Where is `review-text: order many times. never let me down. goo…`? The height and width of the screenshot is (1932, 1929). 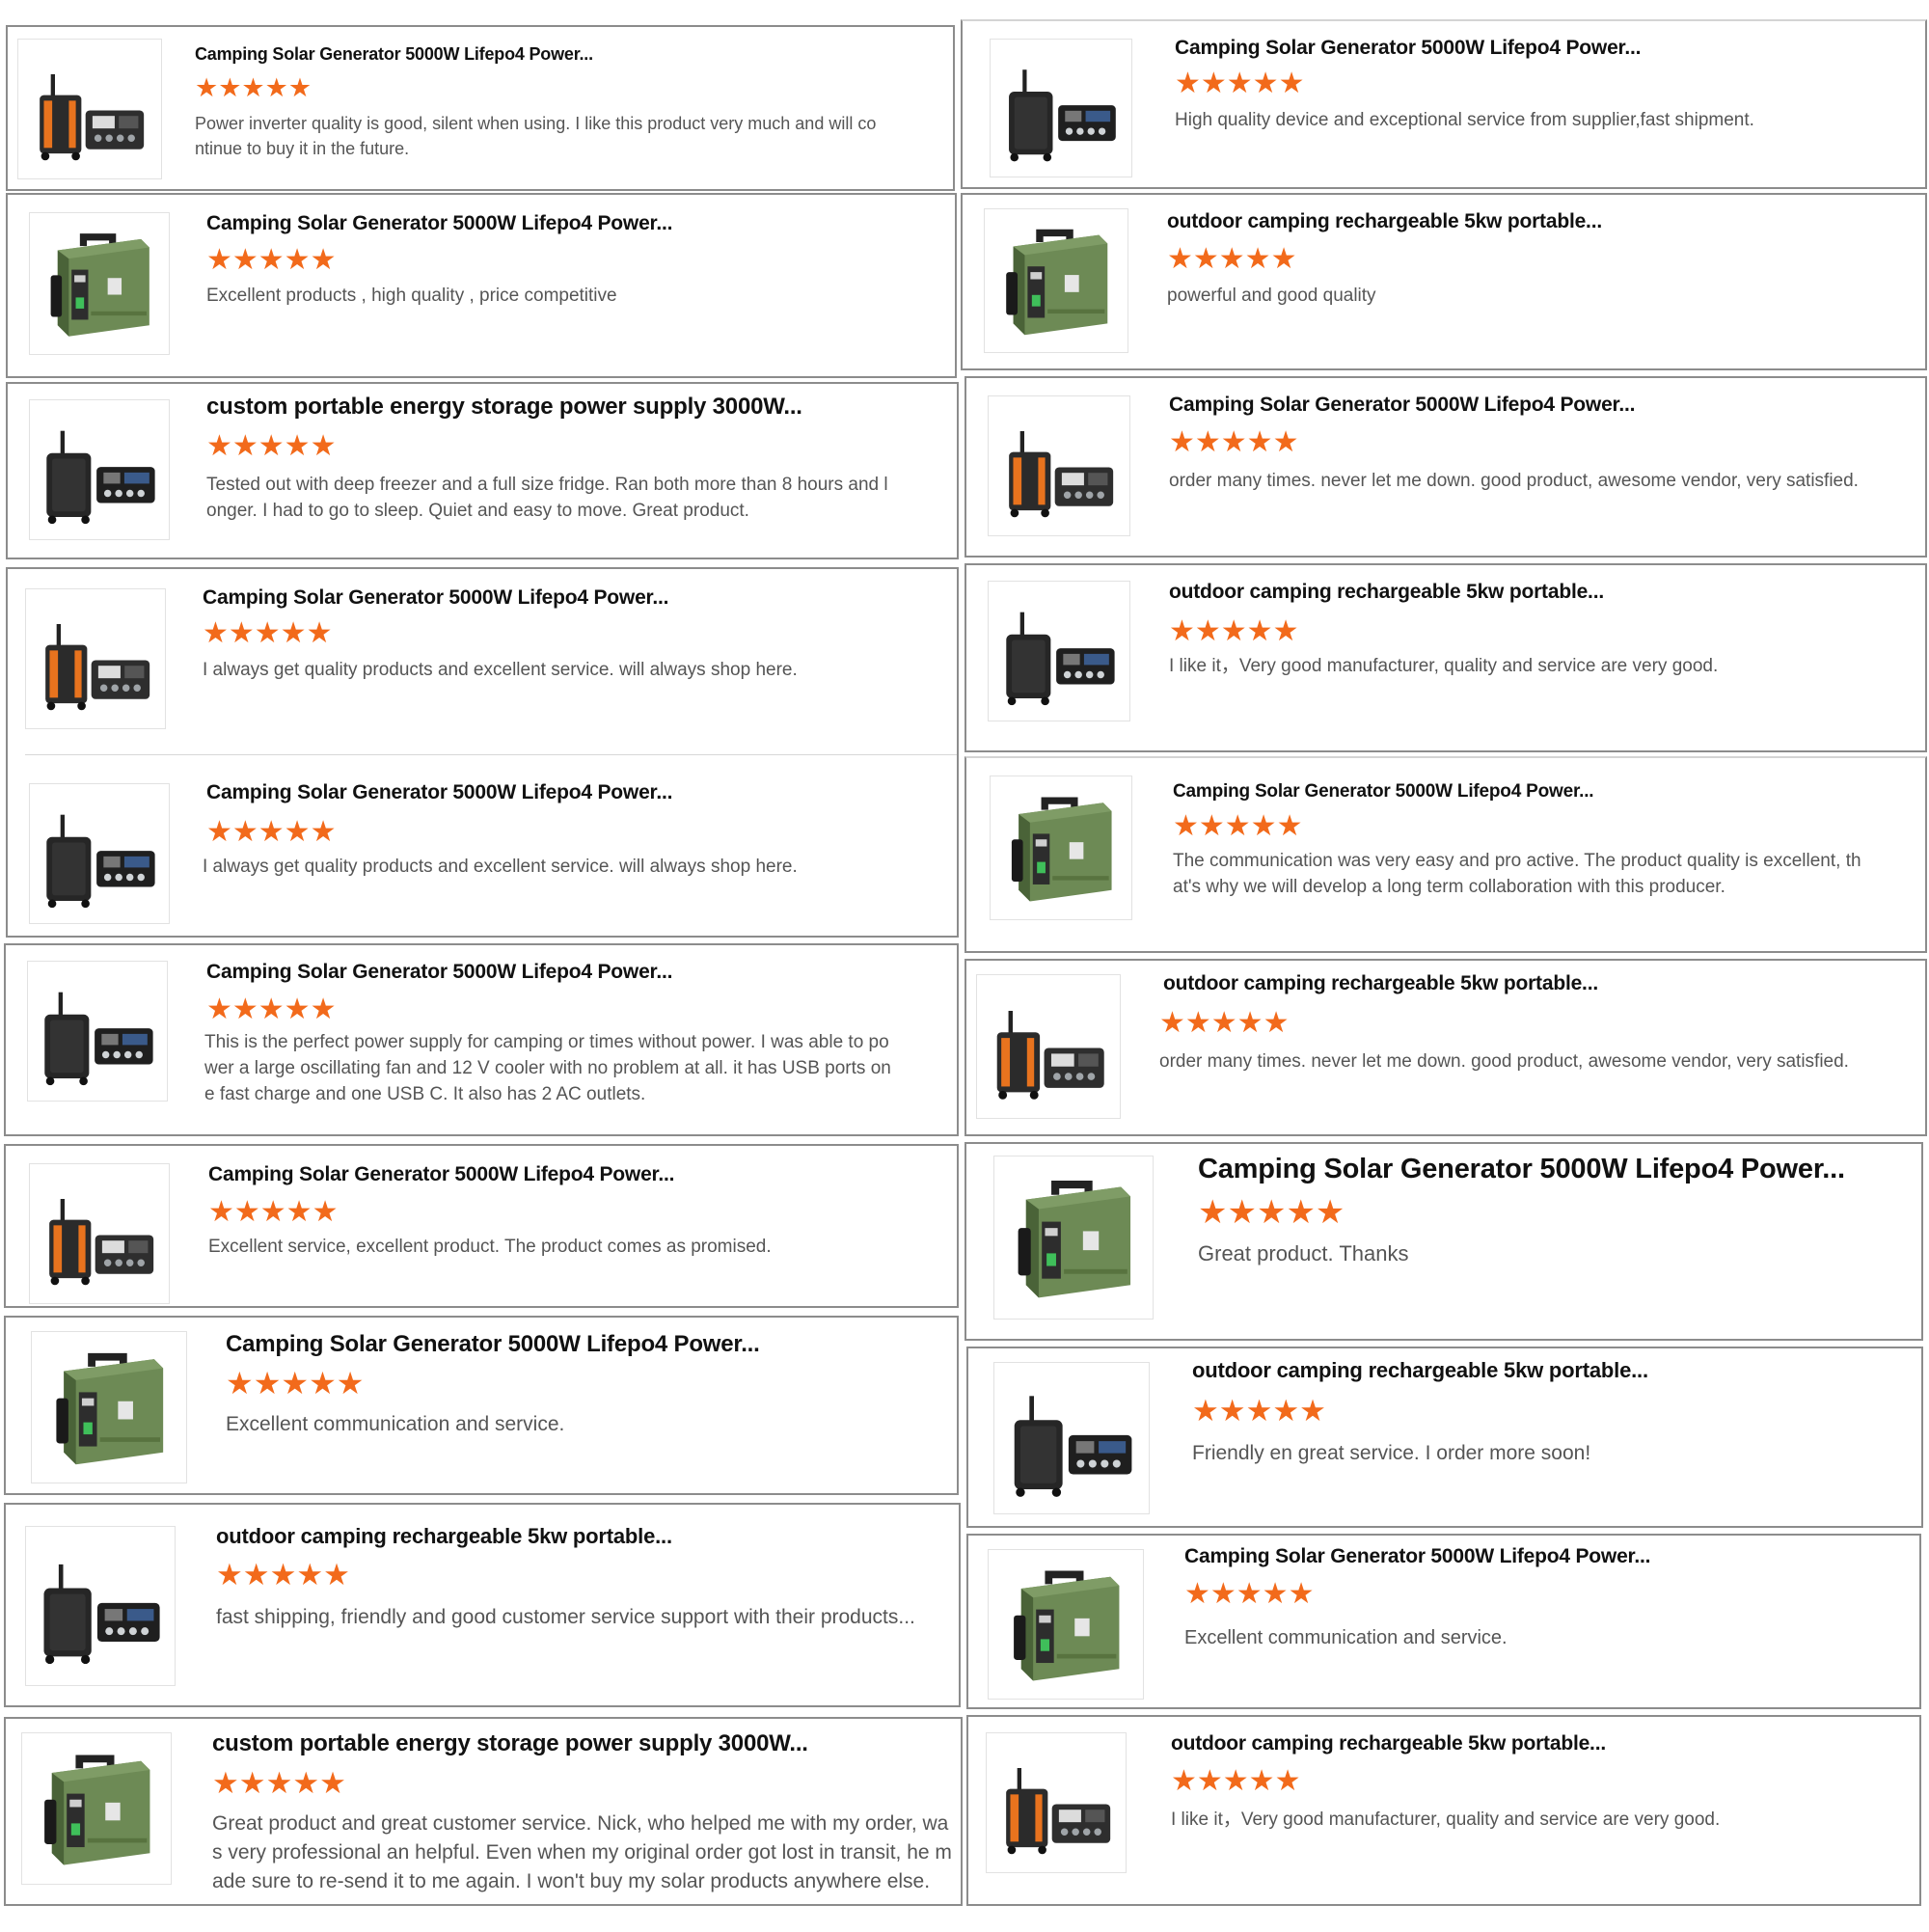
review-text: order many times. never let me down. goo… is located at coordinates (1504, 1061).